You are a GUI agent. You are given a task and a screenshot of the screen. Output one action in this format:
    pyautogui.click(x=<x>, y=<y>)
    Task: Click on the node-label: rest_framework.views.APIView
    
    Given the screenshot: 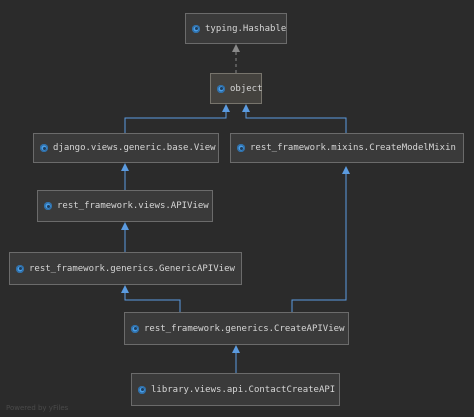 What is the action you would take?
    pyautogui.click(x=133, y=206)
    